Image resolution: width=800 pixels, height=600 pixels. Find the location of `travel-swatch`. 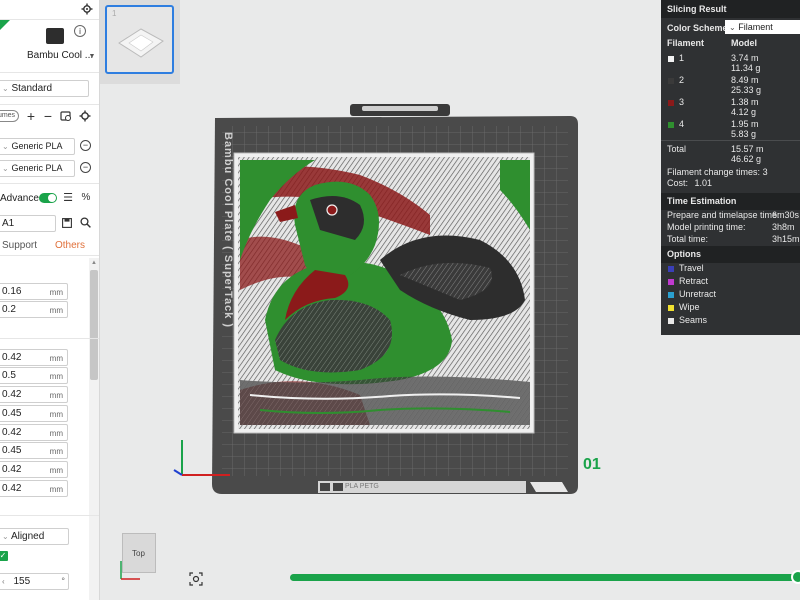

travel-swatch is located at coordinates (671, 269).